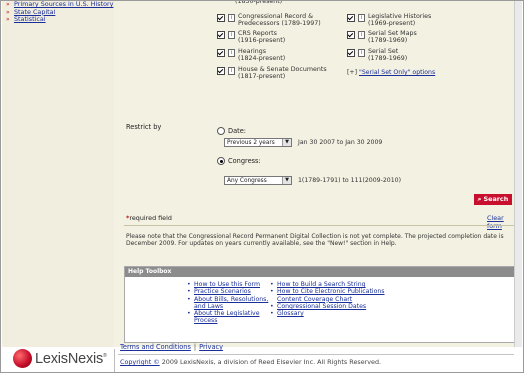  Describe the element at coordinates (30, 19) in the screenshot. I see `sidebar-item-label: Statistical` at that location.